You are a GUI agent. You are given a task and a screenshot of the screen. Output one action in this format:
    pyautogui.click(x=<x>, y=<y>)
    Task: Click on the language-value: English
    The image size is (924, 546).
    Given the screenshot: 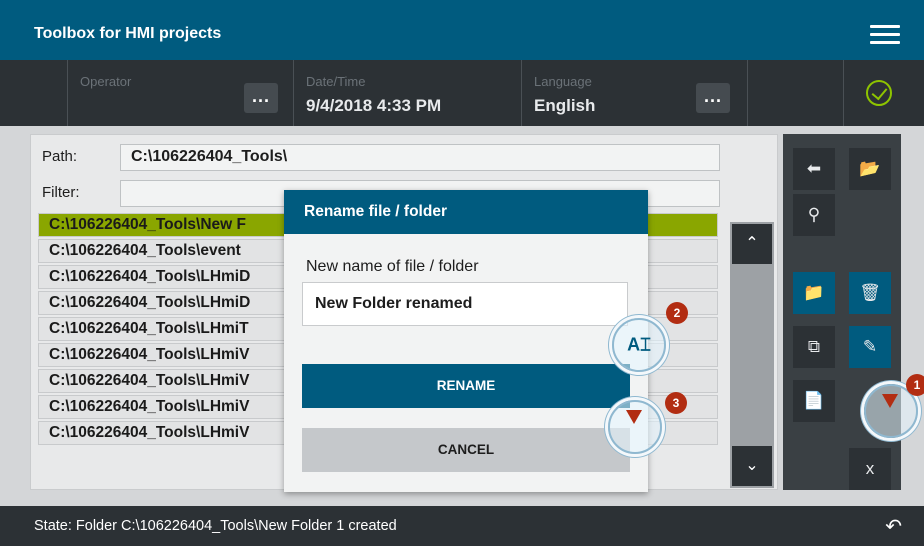 What is the action you would take?
    pyautogui.click(x=565, y=105)
    